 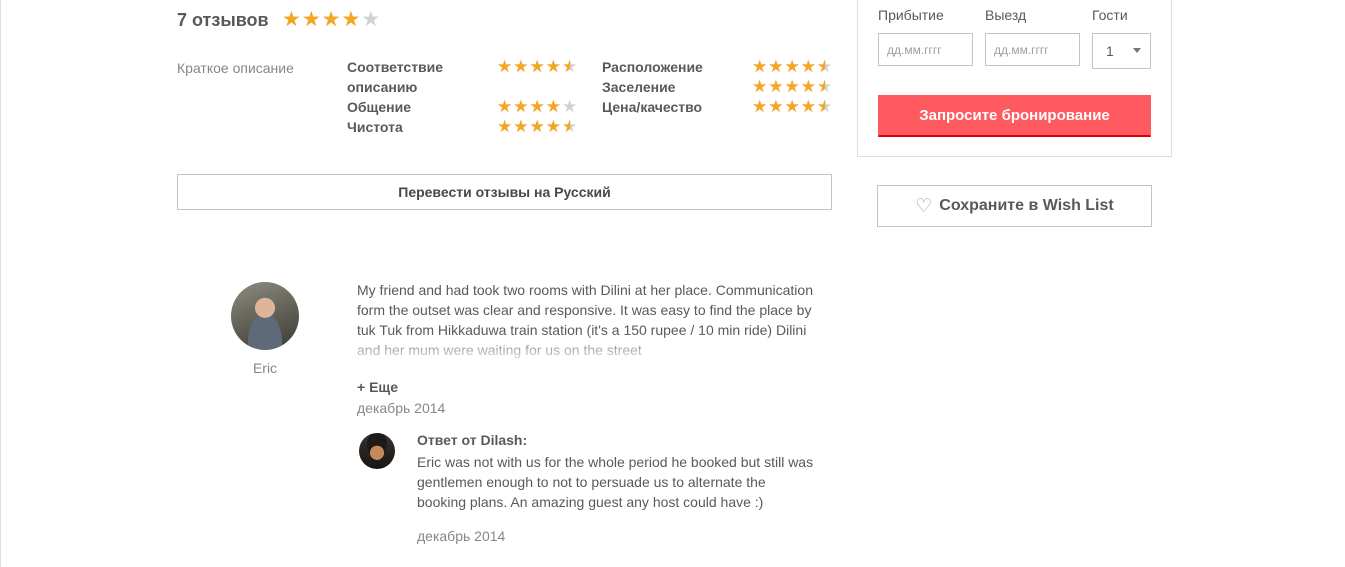 I want to click on category-stars-checkin: ★★★★★★★★★★, so click(x=792, y=86).